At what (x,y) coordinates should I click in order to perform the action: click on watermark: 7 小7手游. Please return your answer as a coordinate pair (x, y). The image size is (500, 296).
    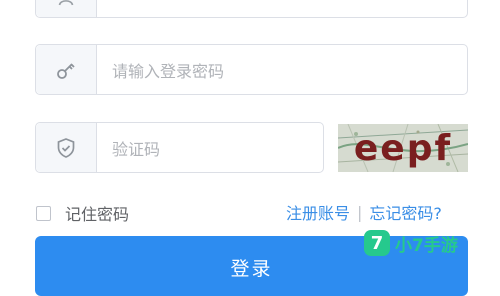
    Looking at the image, I should click on (411, 243).